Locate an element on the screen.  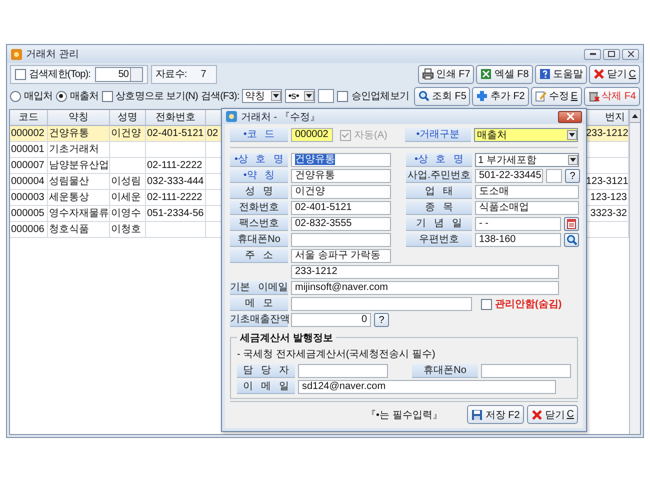
column-header: 전화번호 is located at coordinates (176, 118).